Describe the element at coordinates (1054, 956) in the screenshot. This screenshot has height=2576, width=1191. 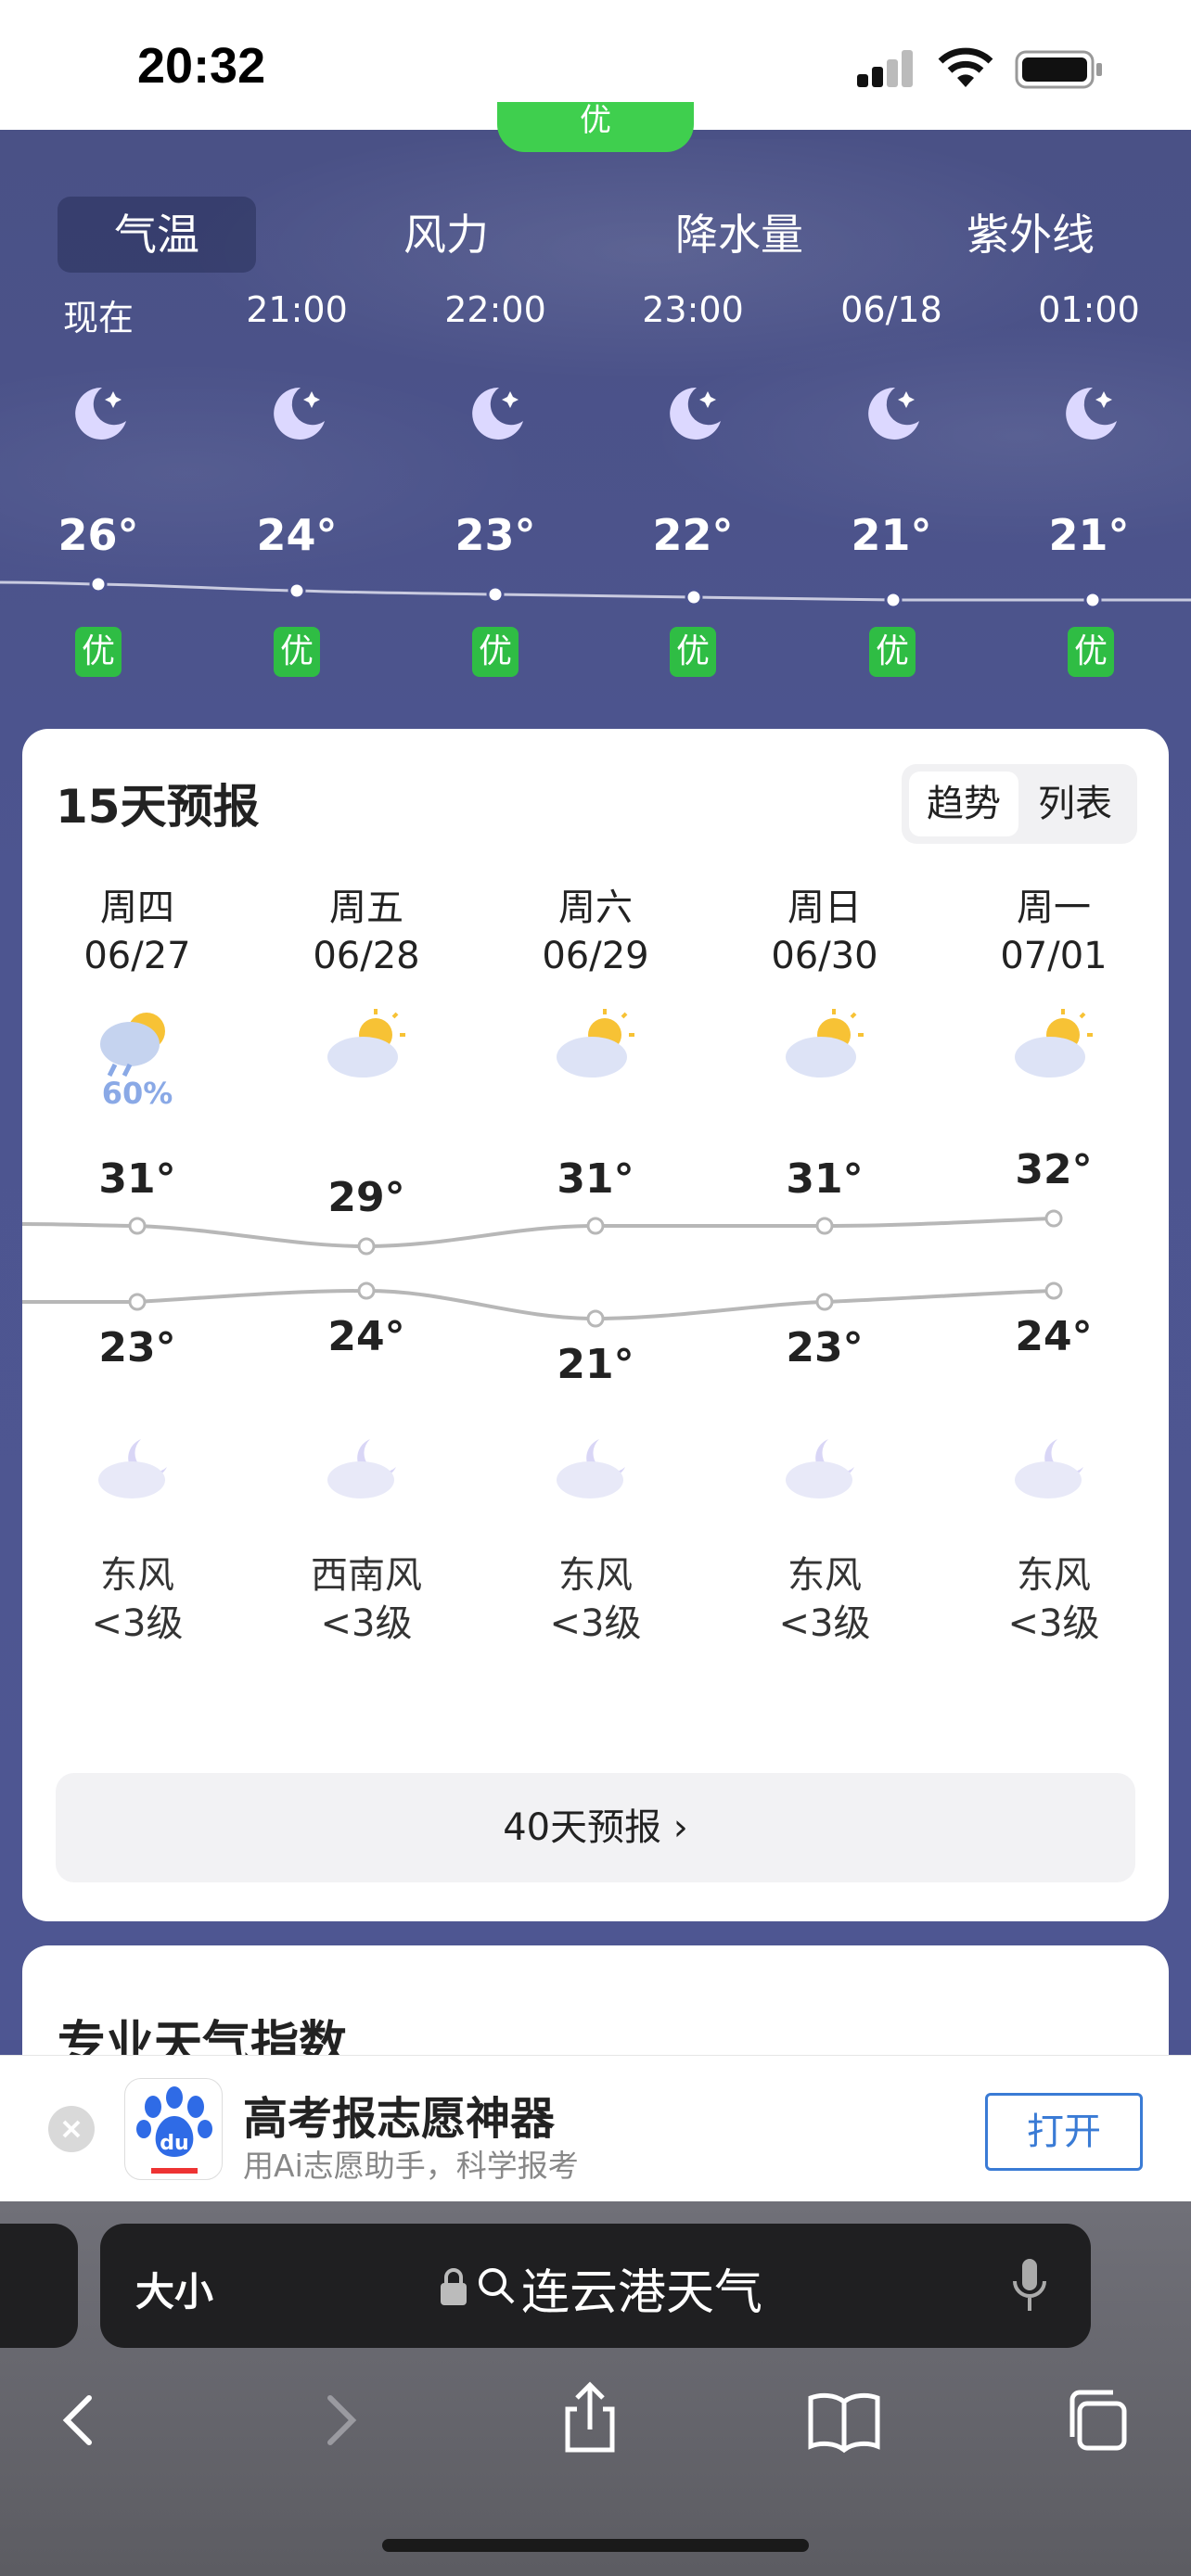
I see `day-date: 07/01` at that location.